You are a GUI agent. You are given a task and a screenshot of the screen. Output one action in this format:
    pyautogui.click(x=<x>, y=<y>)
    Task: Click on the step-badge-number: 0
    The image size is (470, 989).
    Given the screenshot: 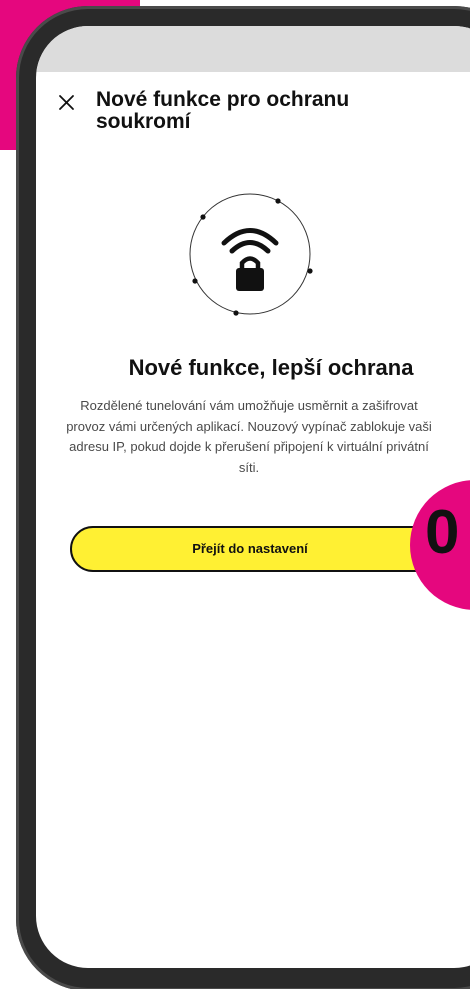 What is the action you would take?
    pyautogui.click(x=442, y=532)
    